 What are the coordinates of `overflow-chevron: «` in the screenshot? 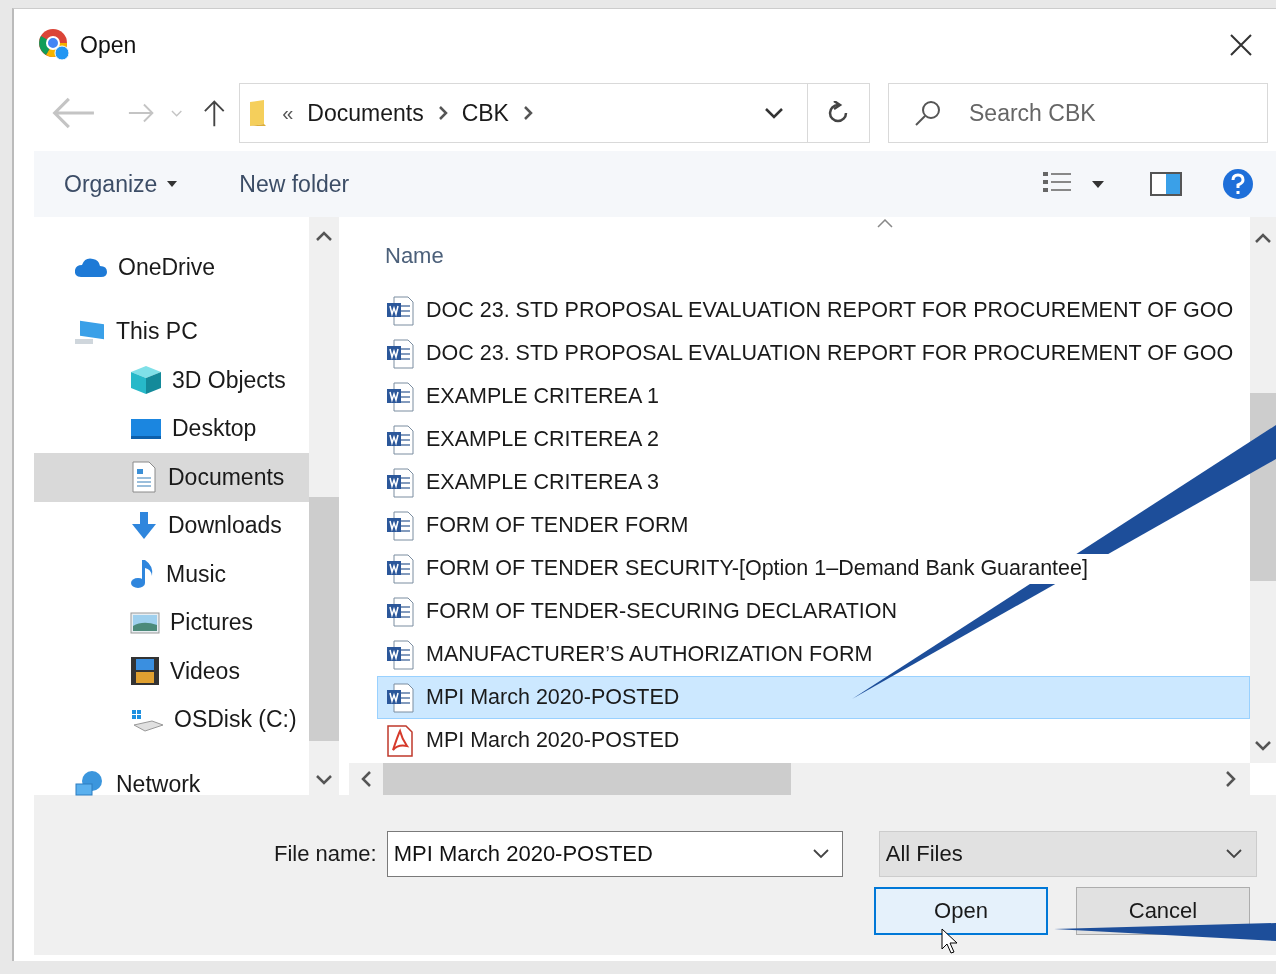 It's located at (288, 113).